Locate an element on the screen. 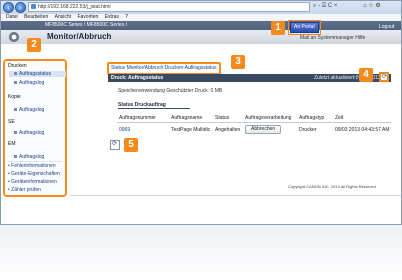 The image size is (402, 280). remote-ui-logo-icon is located at coordinates (14, 37).